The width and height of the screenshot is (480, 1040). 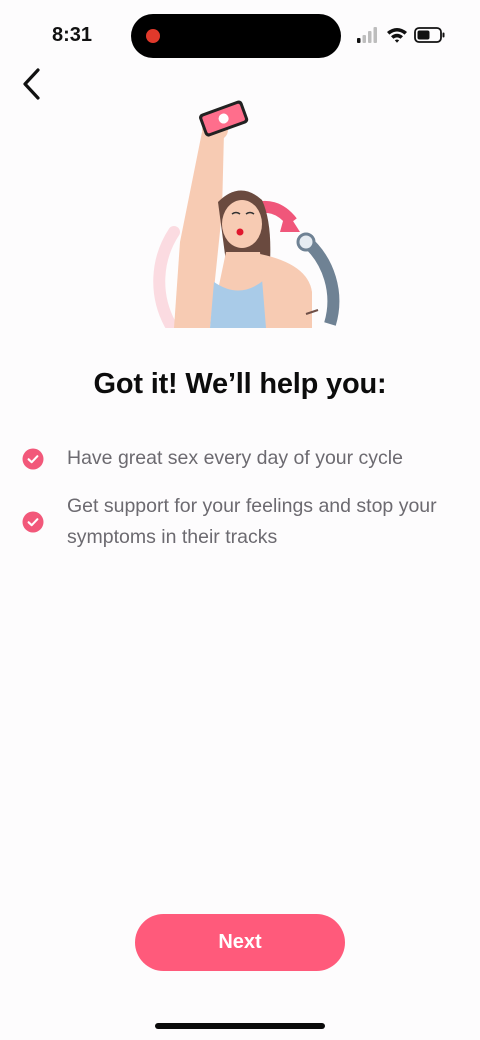 I want to click on signal-icon, so click(x=367, y=35).